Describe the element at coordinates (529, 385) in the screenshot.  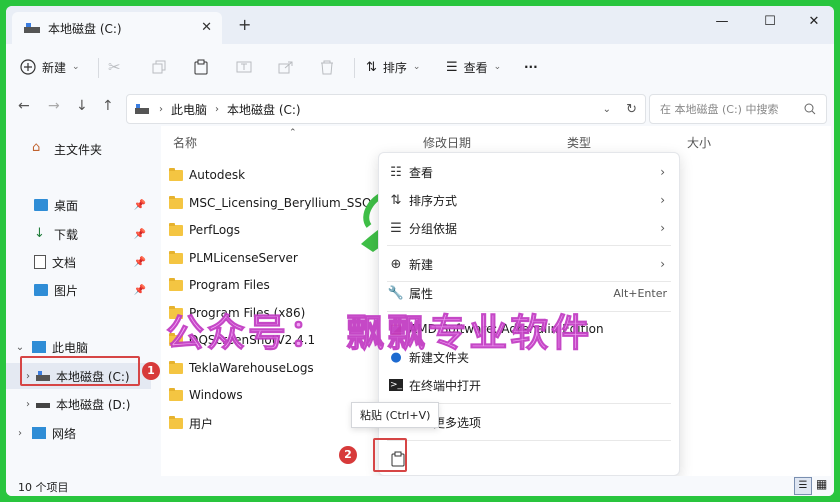
I see `menu-item-terminal: >_ 在终端中打开` at that location.